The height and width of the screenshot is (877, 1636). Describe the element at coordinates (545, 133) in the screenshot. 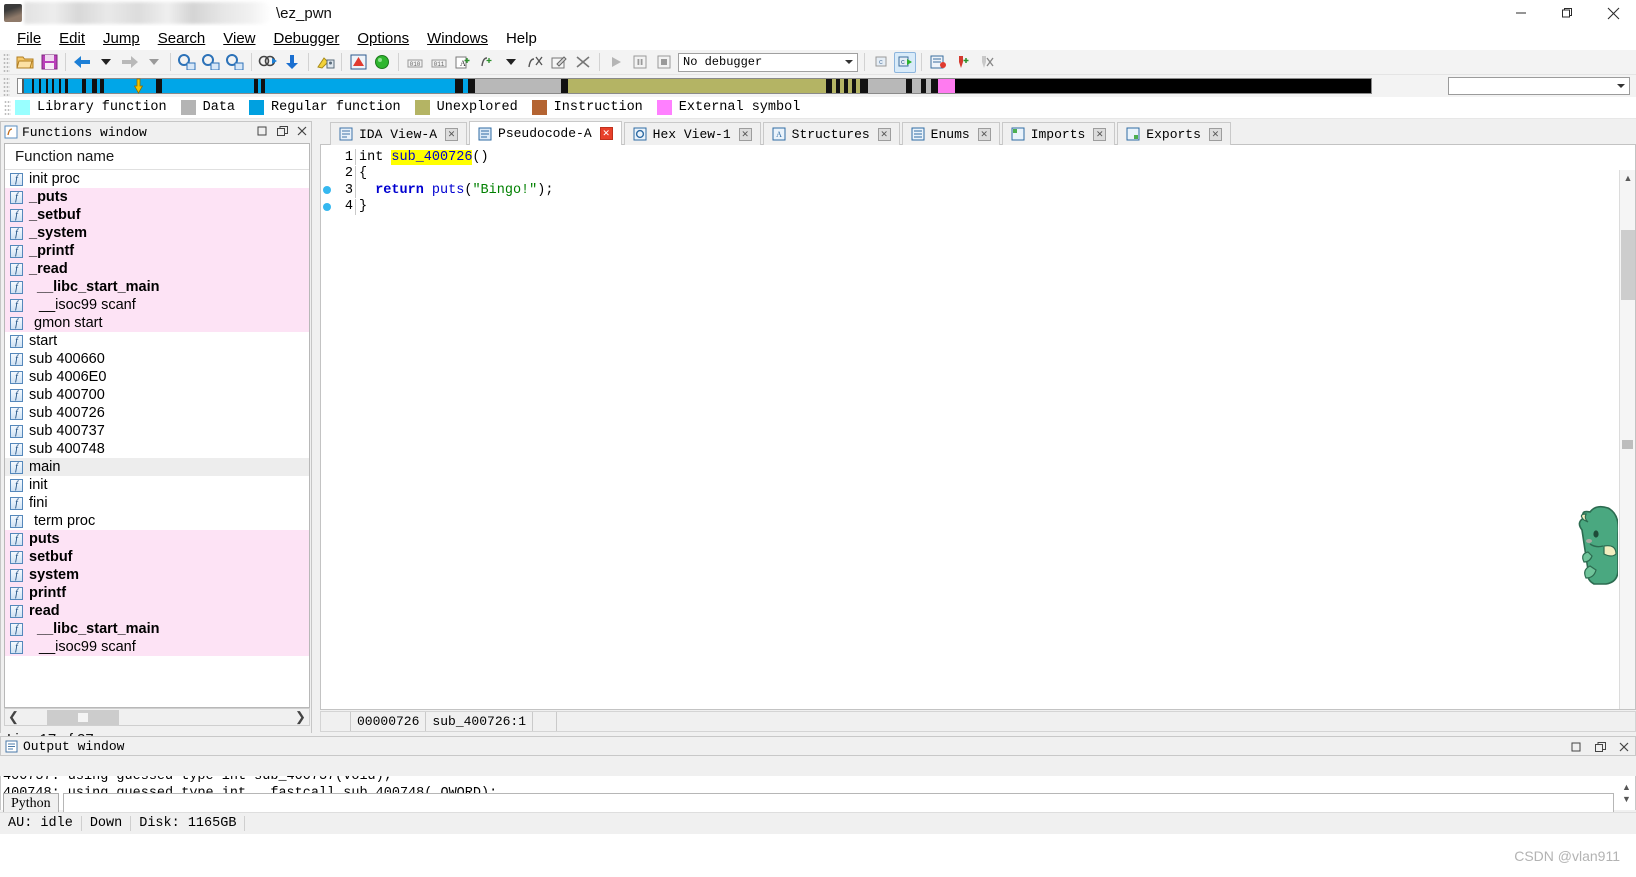

I see `tab-pseudocode-a: Pseudocode-A ✕` at that location.